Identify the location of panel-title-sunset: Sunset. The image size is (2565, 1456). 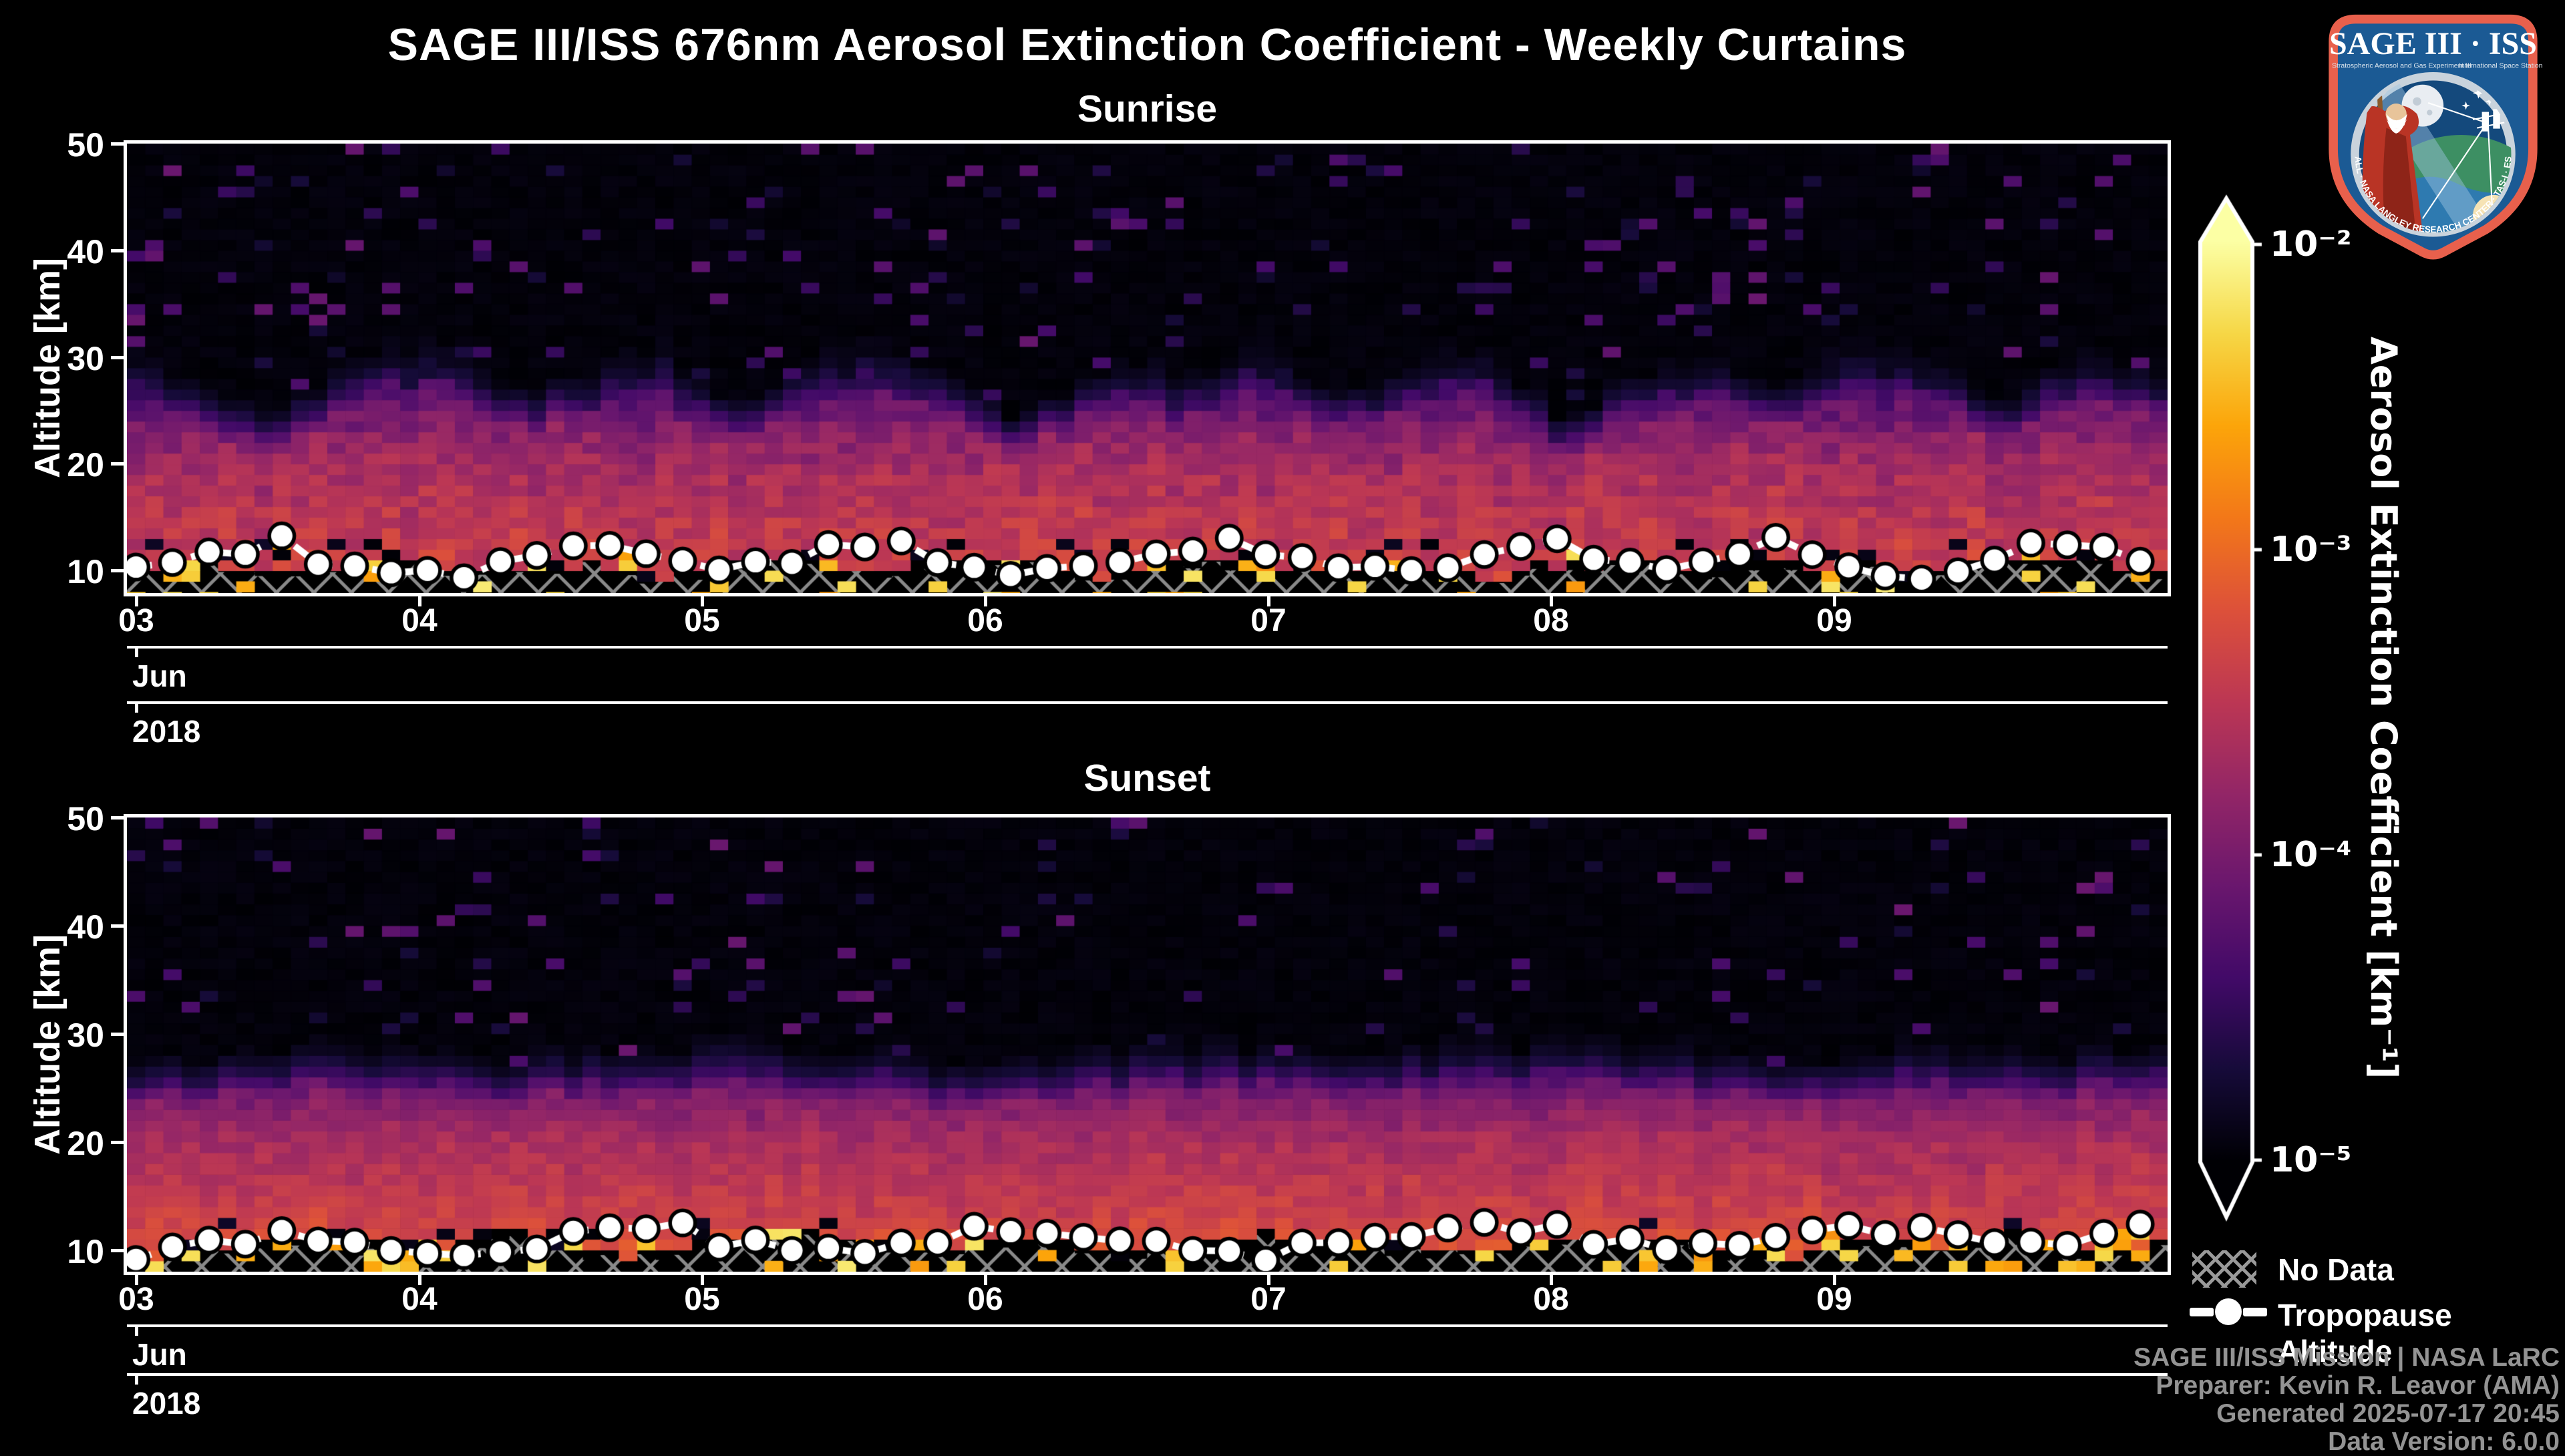
(1147, 778).